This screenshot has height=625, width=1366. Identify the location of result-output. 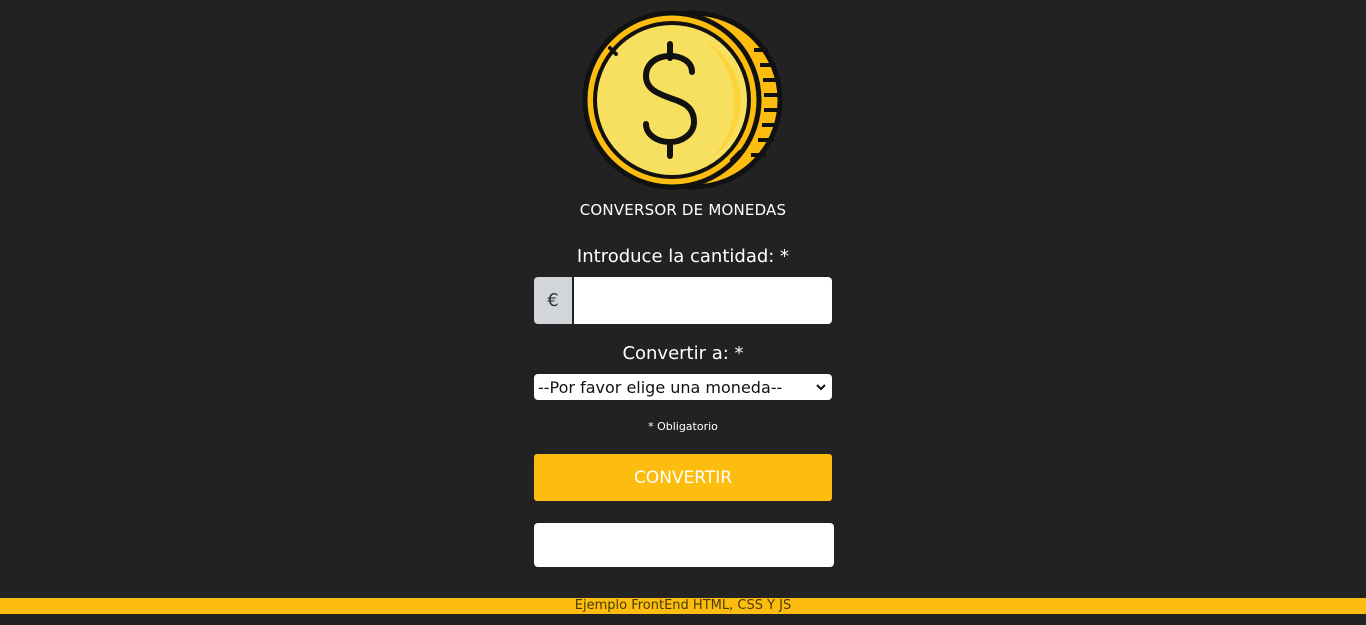
(684, 545).